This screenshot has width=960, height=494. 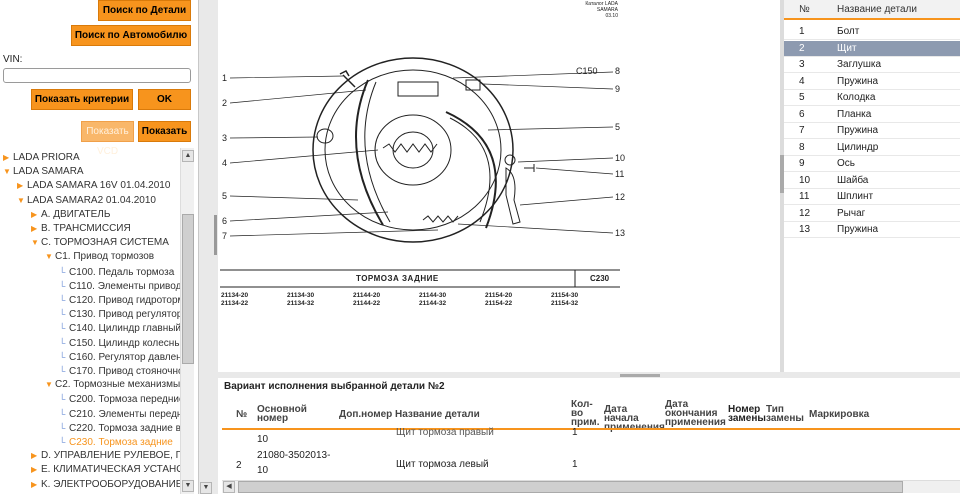 What do you see at coordinates (872, 164) in the screenshot?
I see `part-row: 9 Ось` at bounding box center [872, 164].